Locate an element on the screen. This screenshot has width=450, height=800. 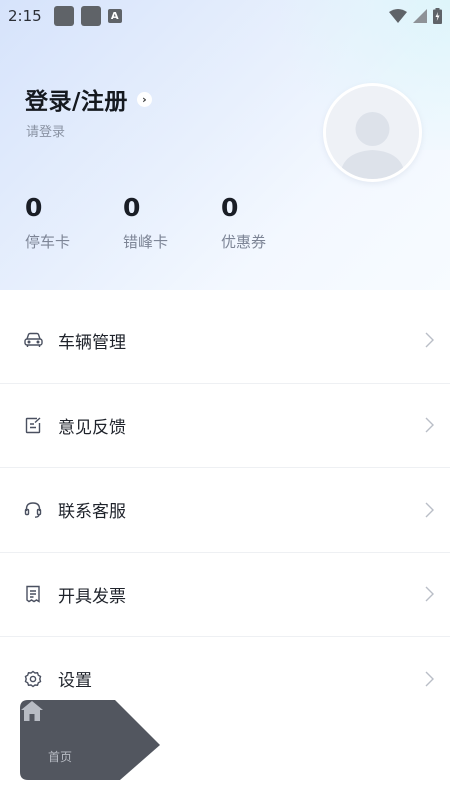
avatar is located at coordinates (372, 132).